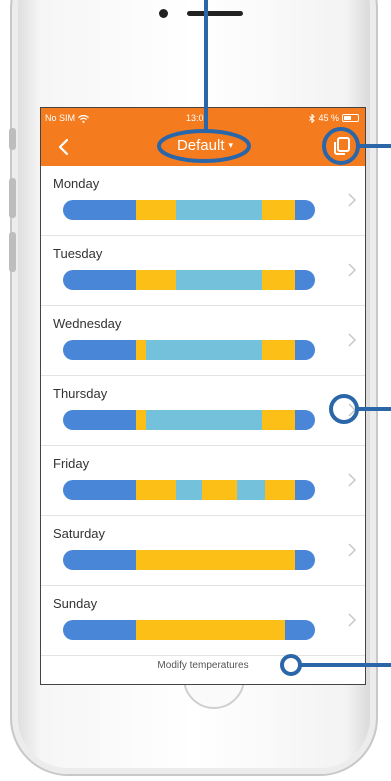 Image resolution: width=391 pixels, height=781 pixels. I want to click on day-label: Tuesday, so click(78, 253).